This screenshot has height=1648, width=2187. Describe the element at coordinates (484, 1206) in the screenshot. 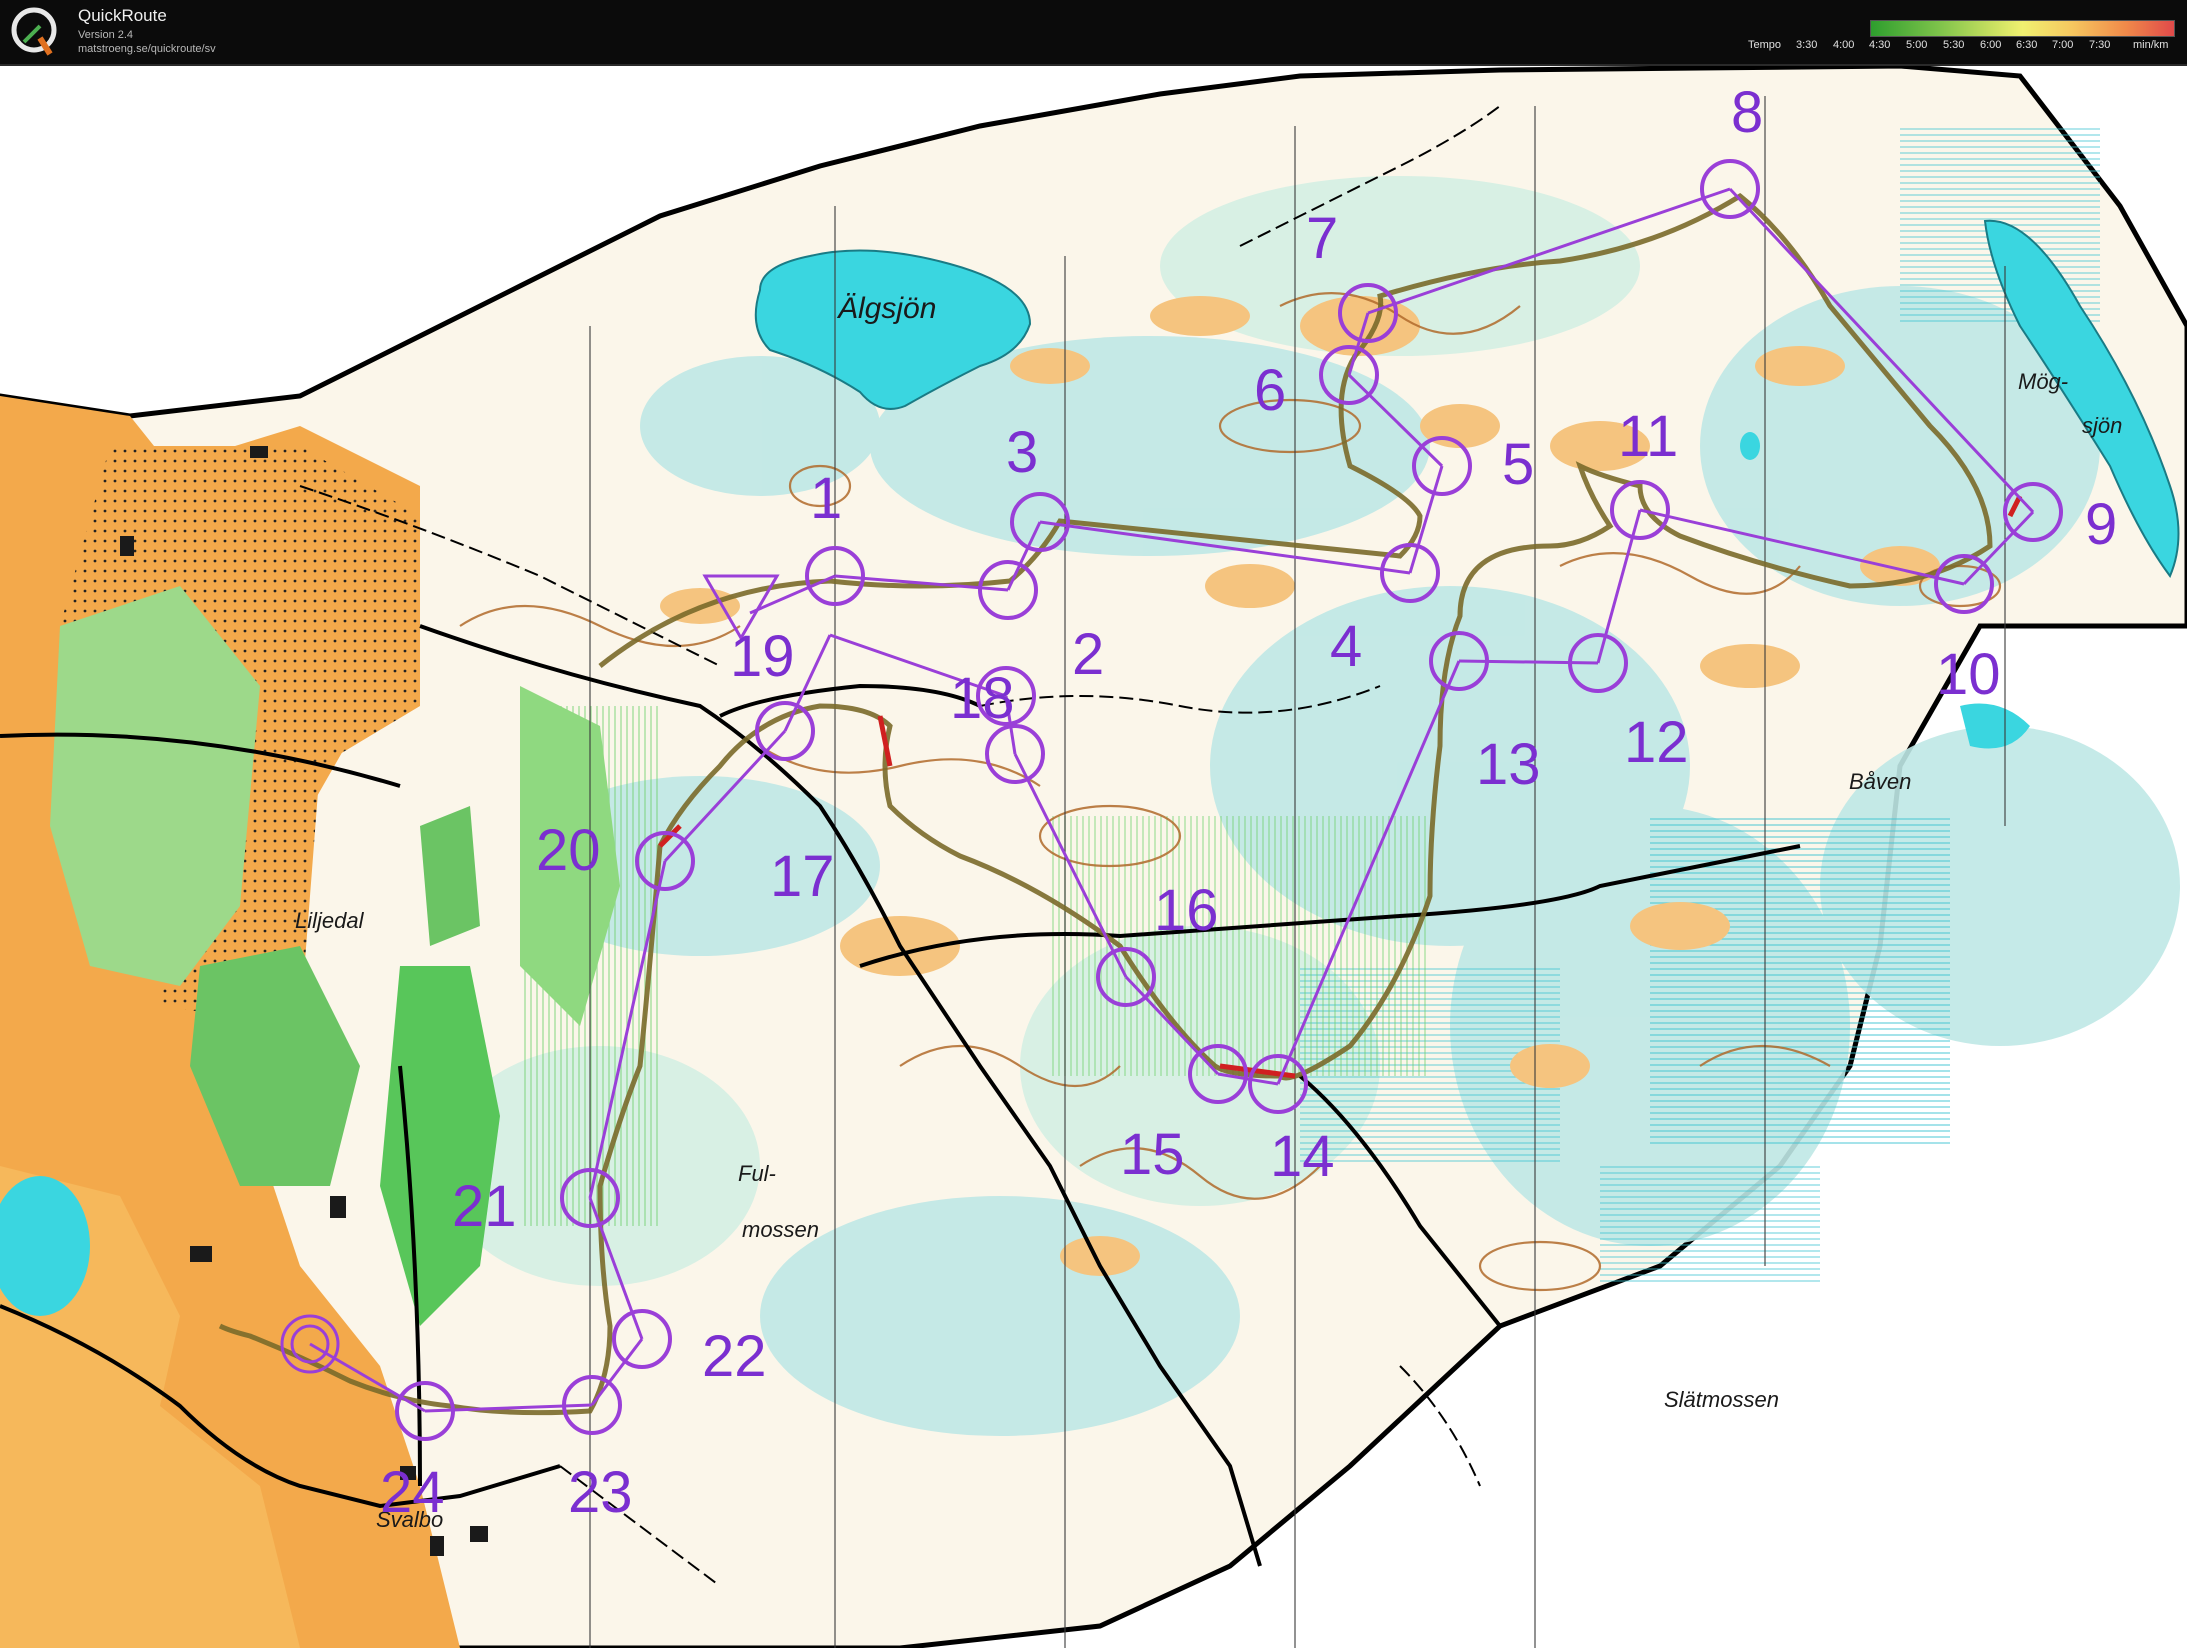

I see `control-number: 21` at that location.